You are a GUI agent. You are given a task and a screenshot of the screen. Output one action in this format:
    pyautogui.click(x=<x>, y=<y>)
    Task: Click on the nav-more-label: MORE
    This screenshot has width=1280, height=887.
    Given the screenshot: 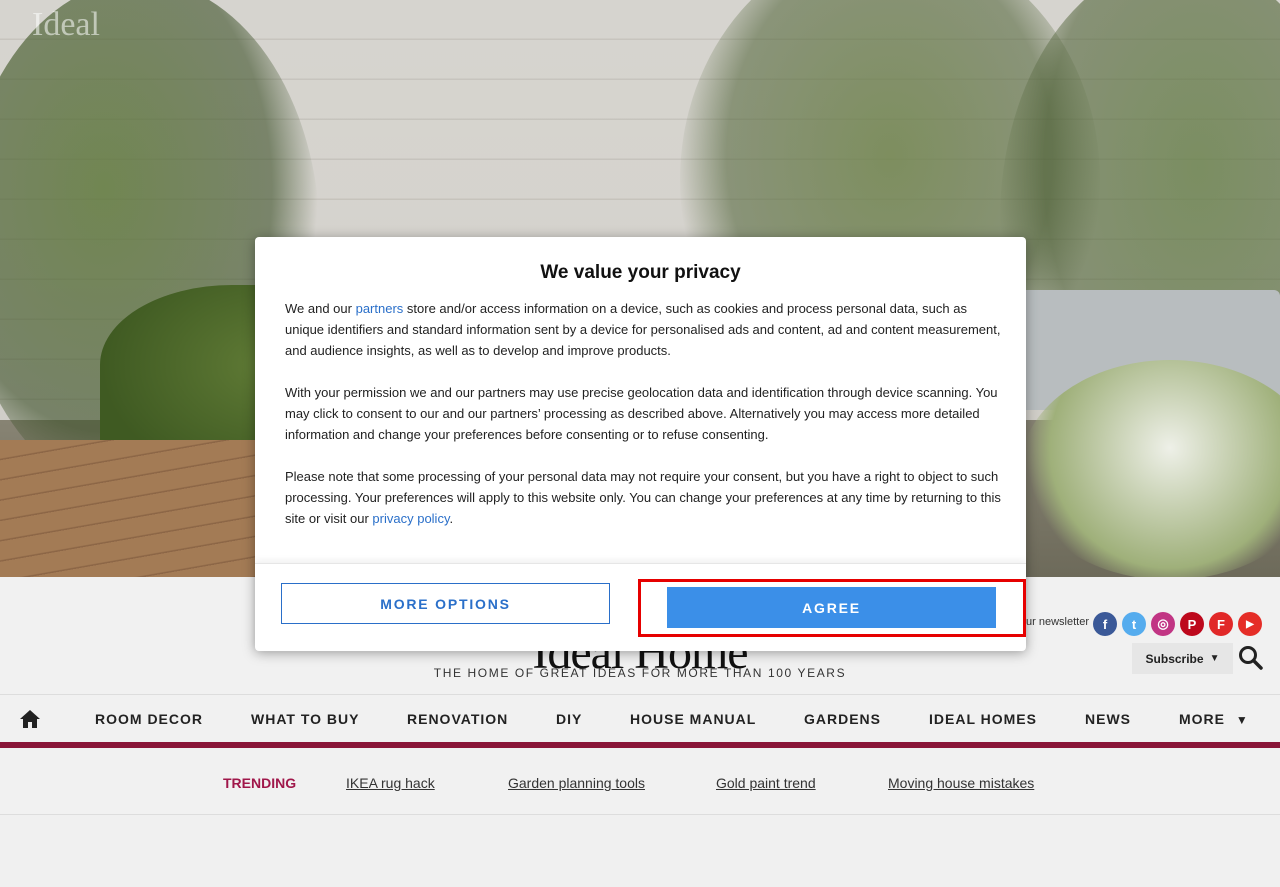 What is the action you would take?
    pyautogui.click(x=1202, y=719)
    